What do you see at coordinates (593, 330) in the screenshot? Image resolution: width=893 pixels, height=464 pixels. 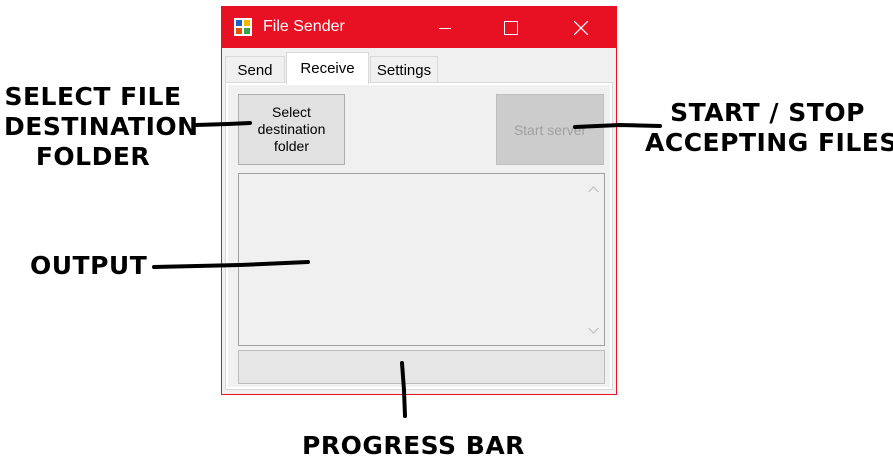 I see `chevron-down-icon` at bounding box center [593, 330].